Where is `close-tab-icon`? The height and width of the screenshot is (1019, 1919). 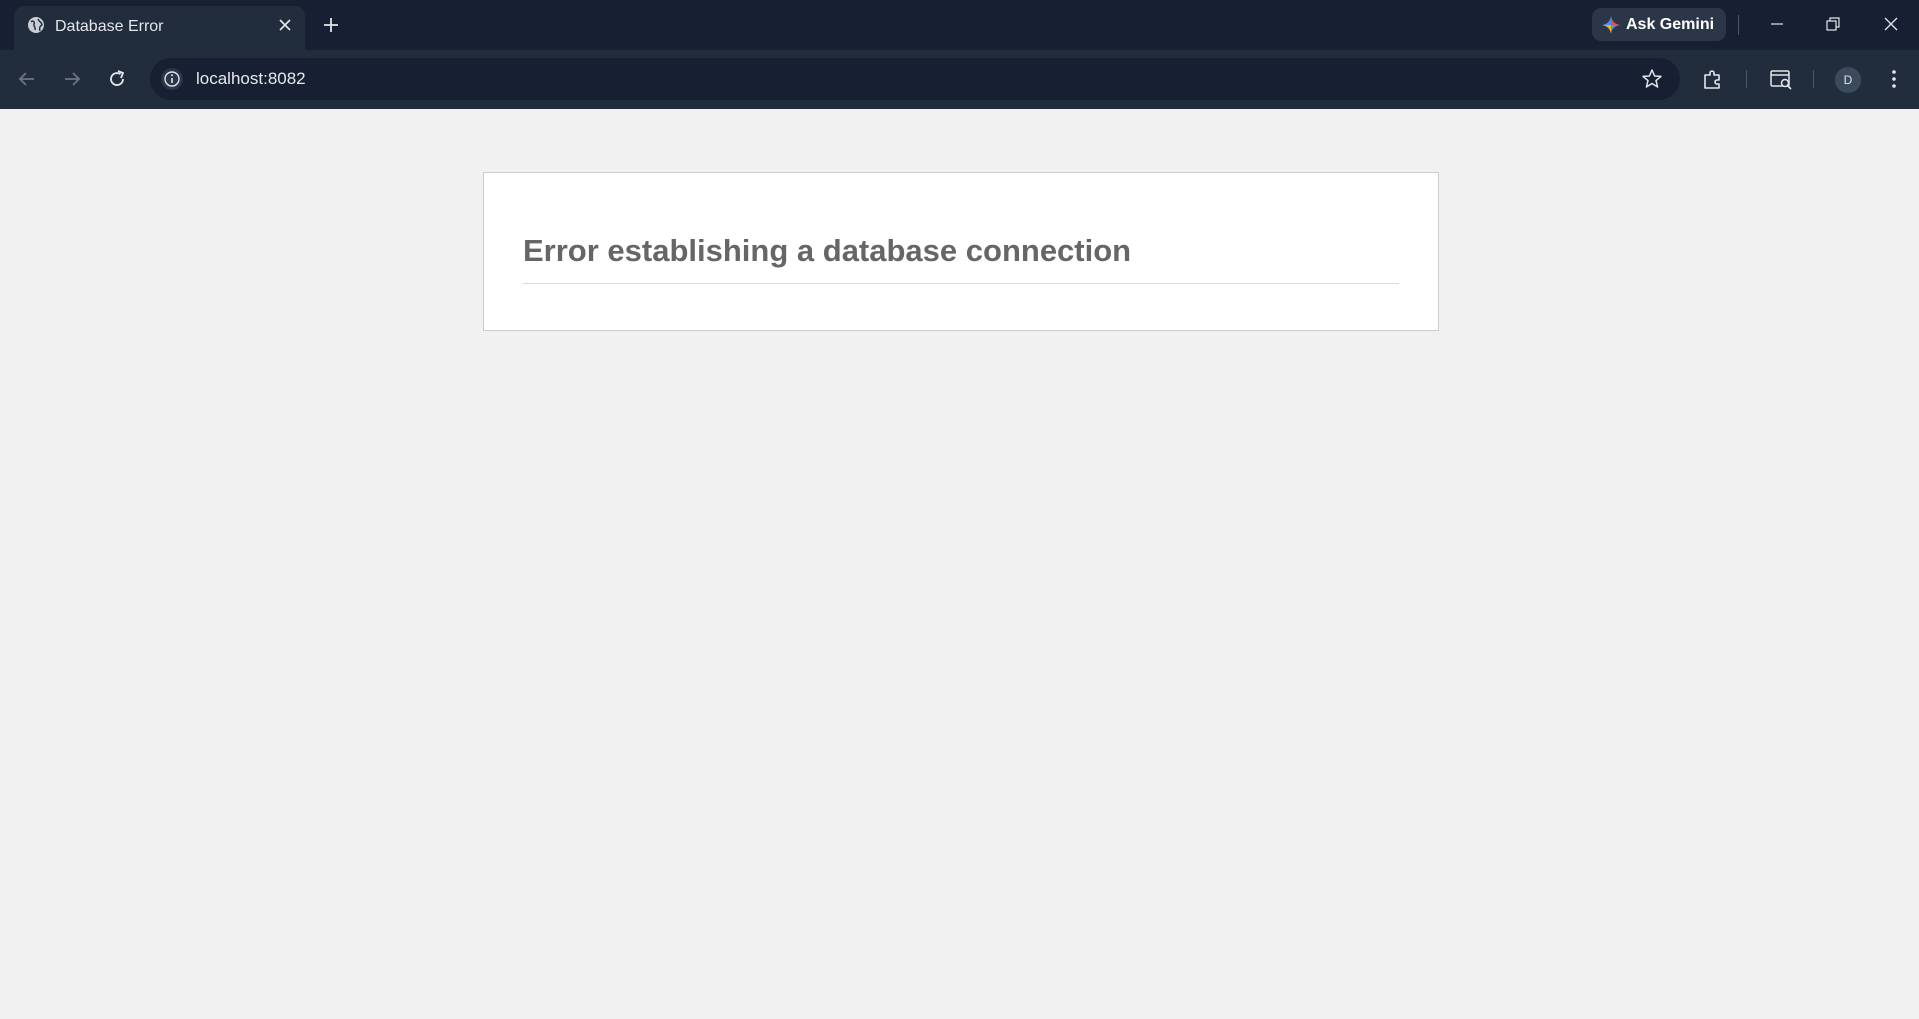
close-tab-icon is located at coordinates (285, 25).